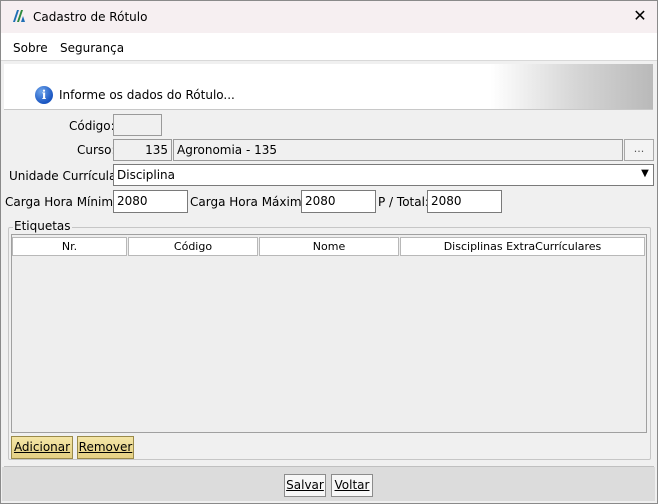  I want to click on curso-name-field: Agronomia - 135, so click(398, 150).